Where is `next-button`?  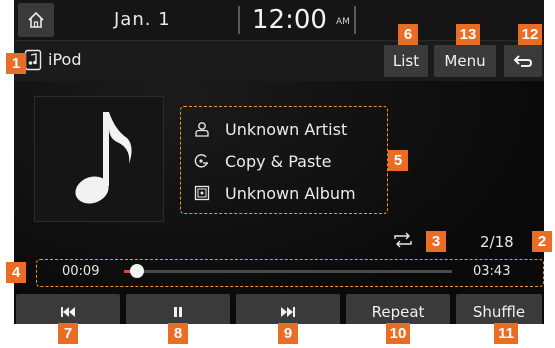 next-button is located at coordinates (288, 309).